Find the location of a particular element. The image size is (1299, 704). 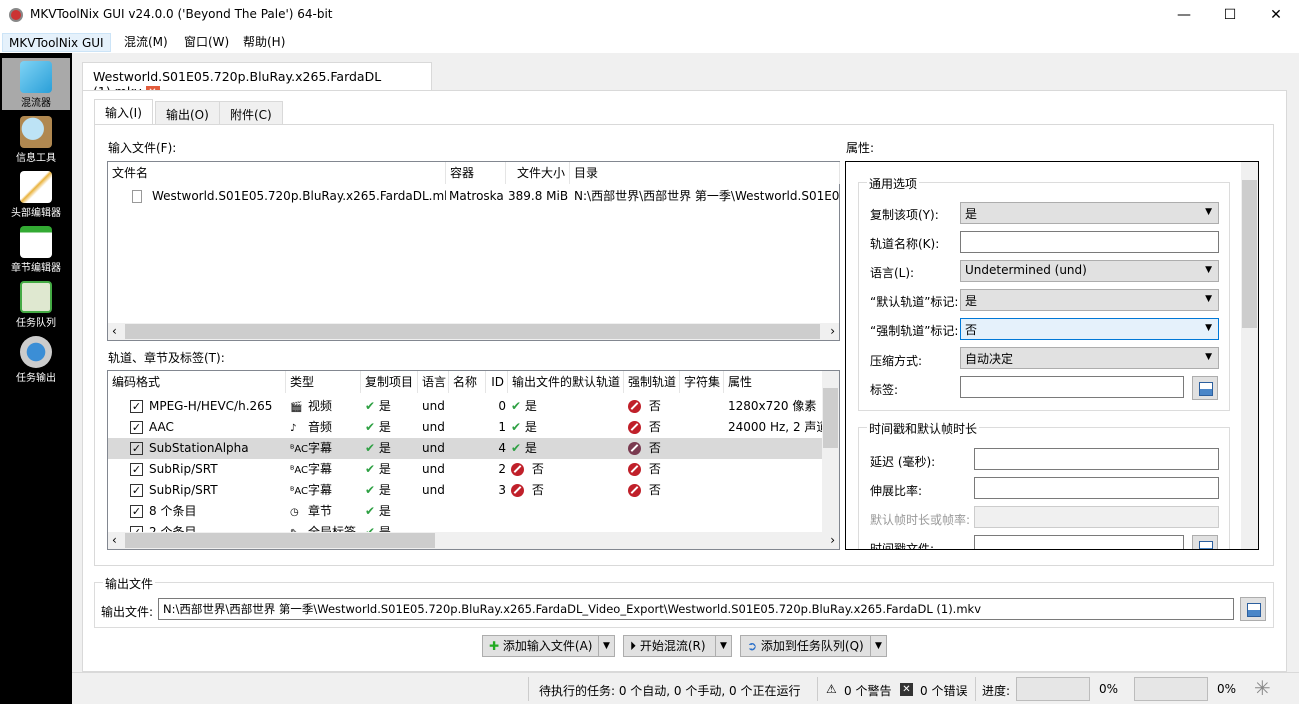

track-properties: 1280x720 像素 is located at coordinates (772, 406).